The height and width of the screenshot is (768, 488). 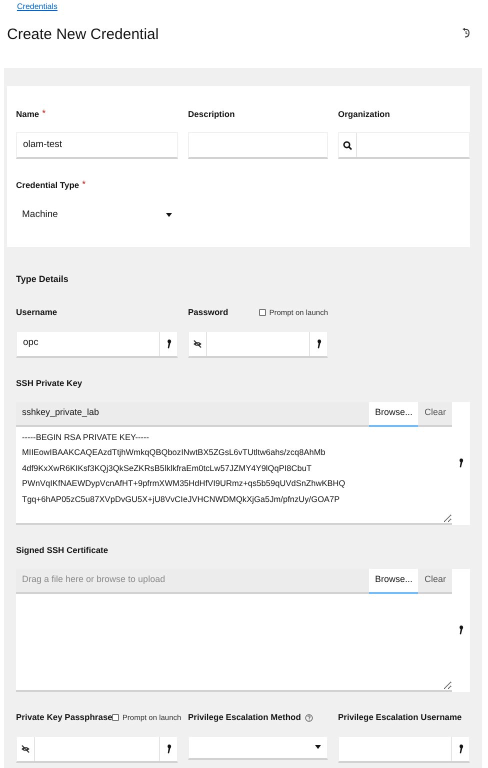 I want to click on field-label: Username, so click(x=37, y=312).